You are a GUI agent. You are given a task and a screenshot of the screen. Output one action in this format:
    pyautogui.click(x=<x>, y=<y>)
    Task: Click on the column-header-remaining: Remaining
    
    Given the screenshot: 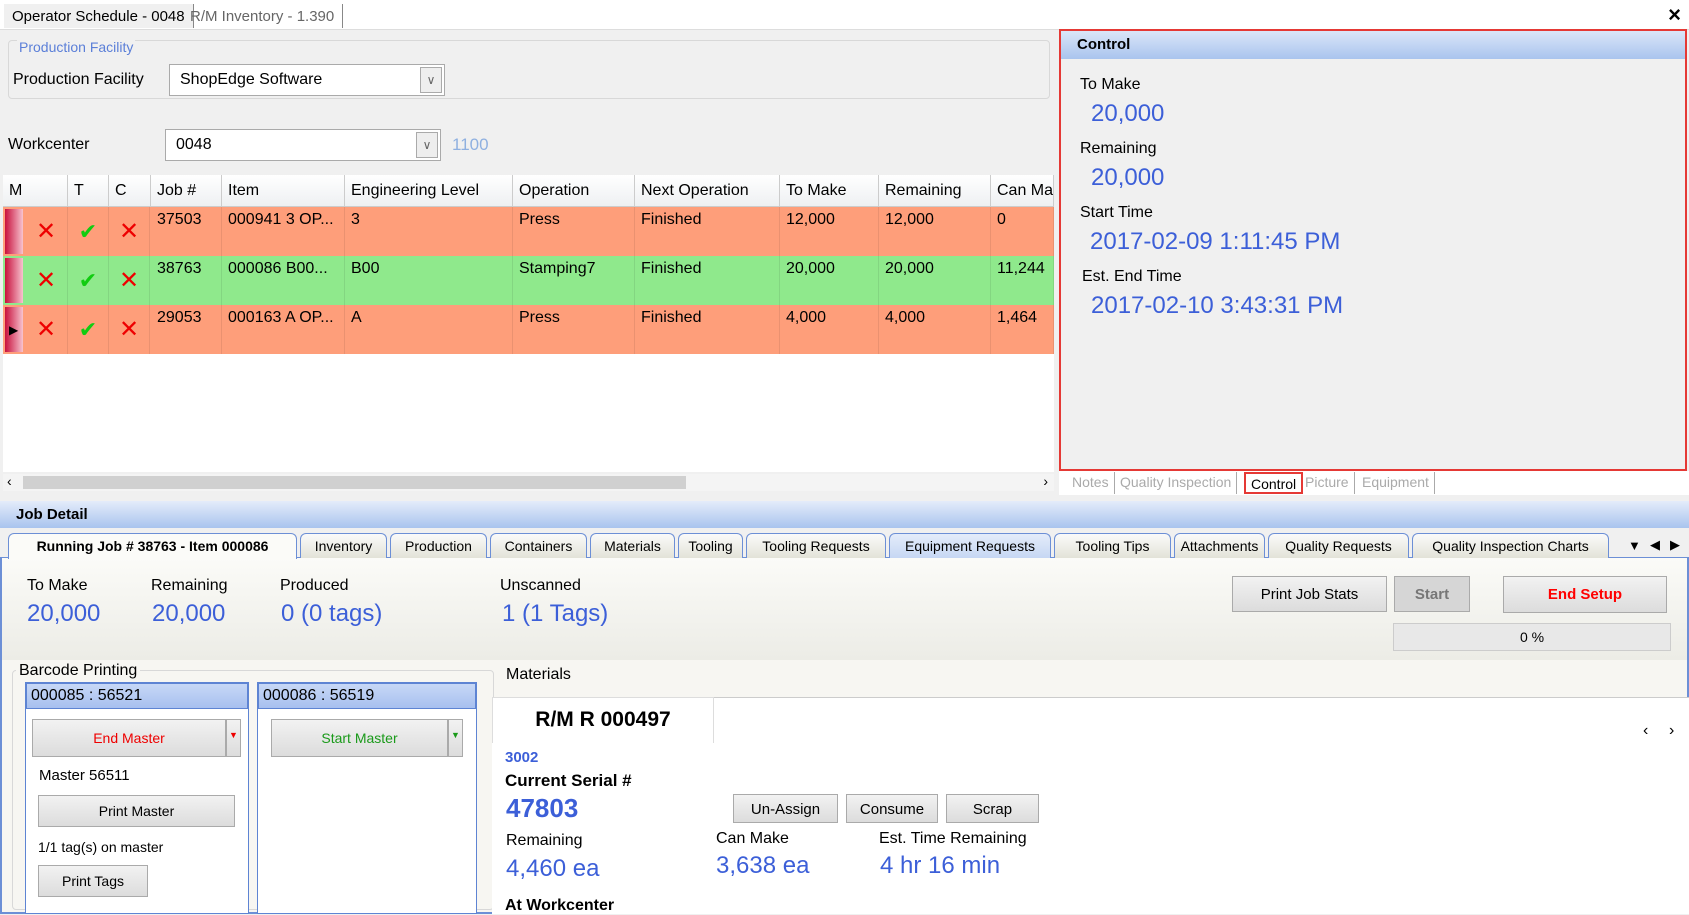 What is the action you would take?
    pyautogui.click(x=935, y=191)
    